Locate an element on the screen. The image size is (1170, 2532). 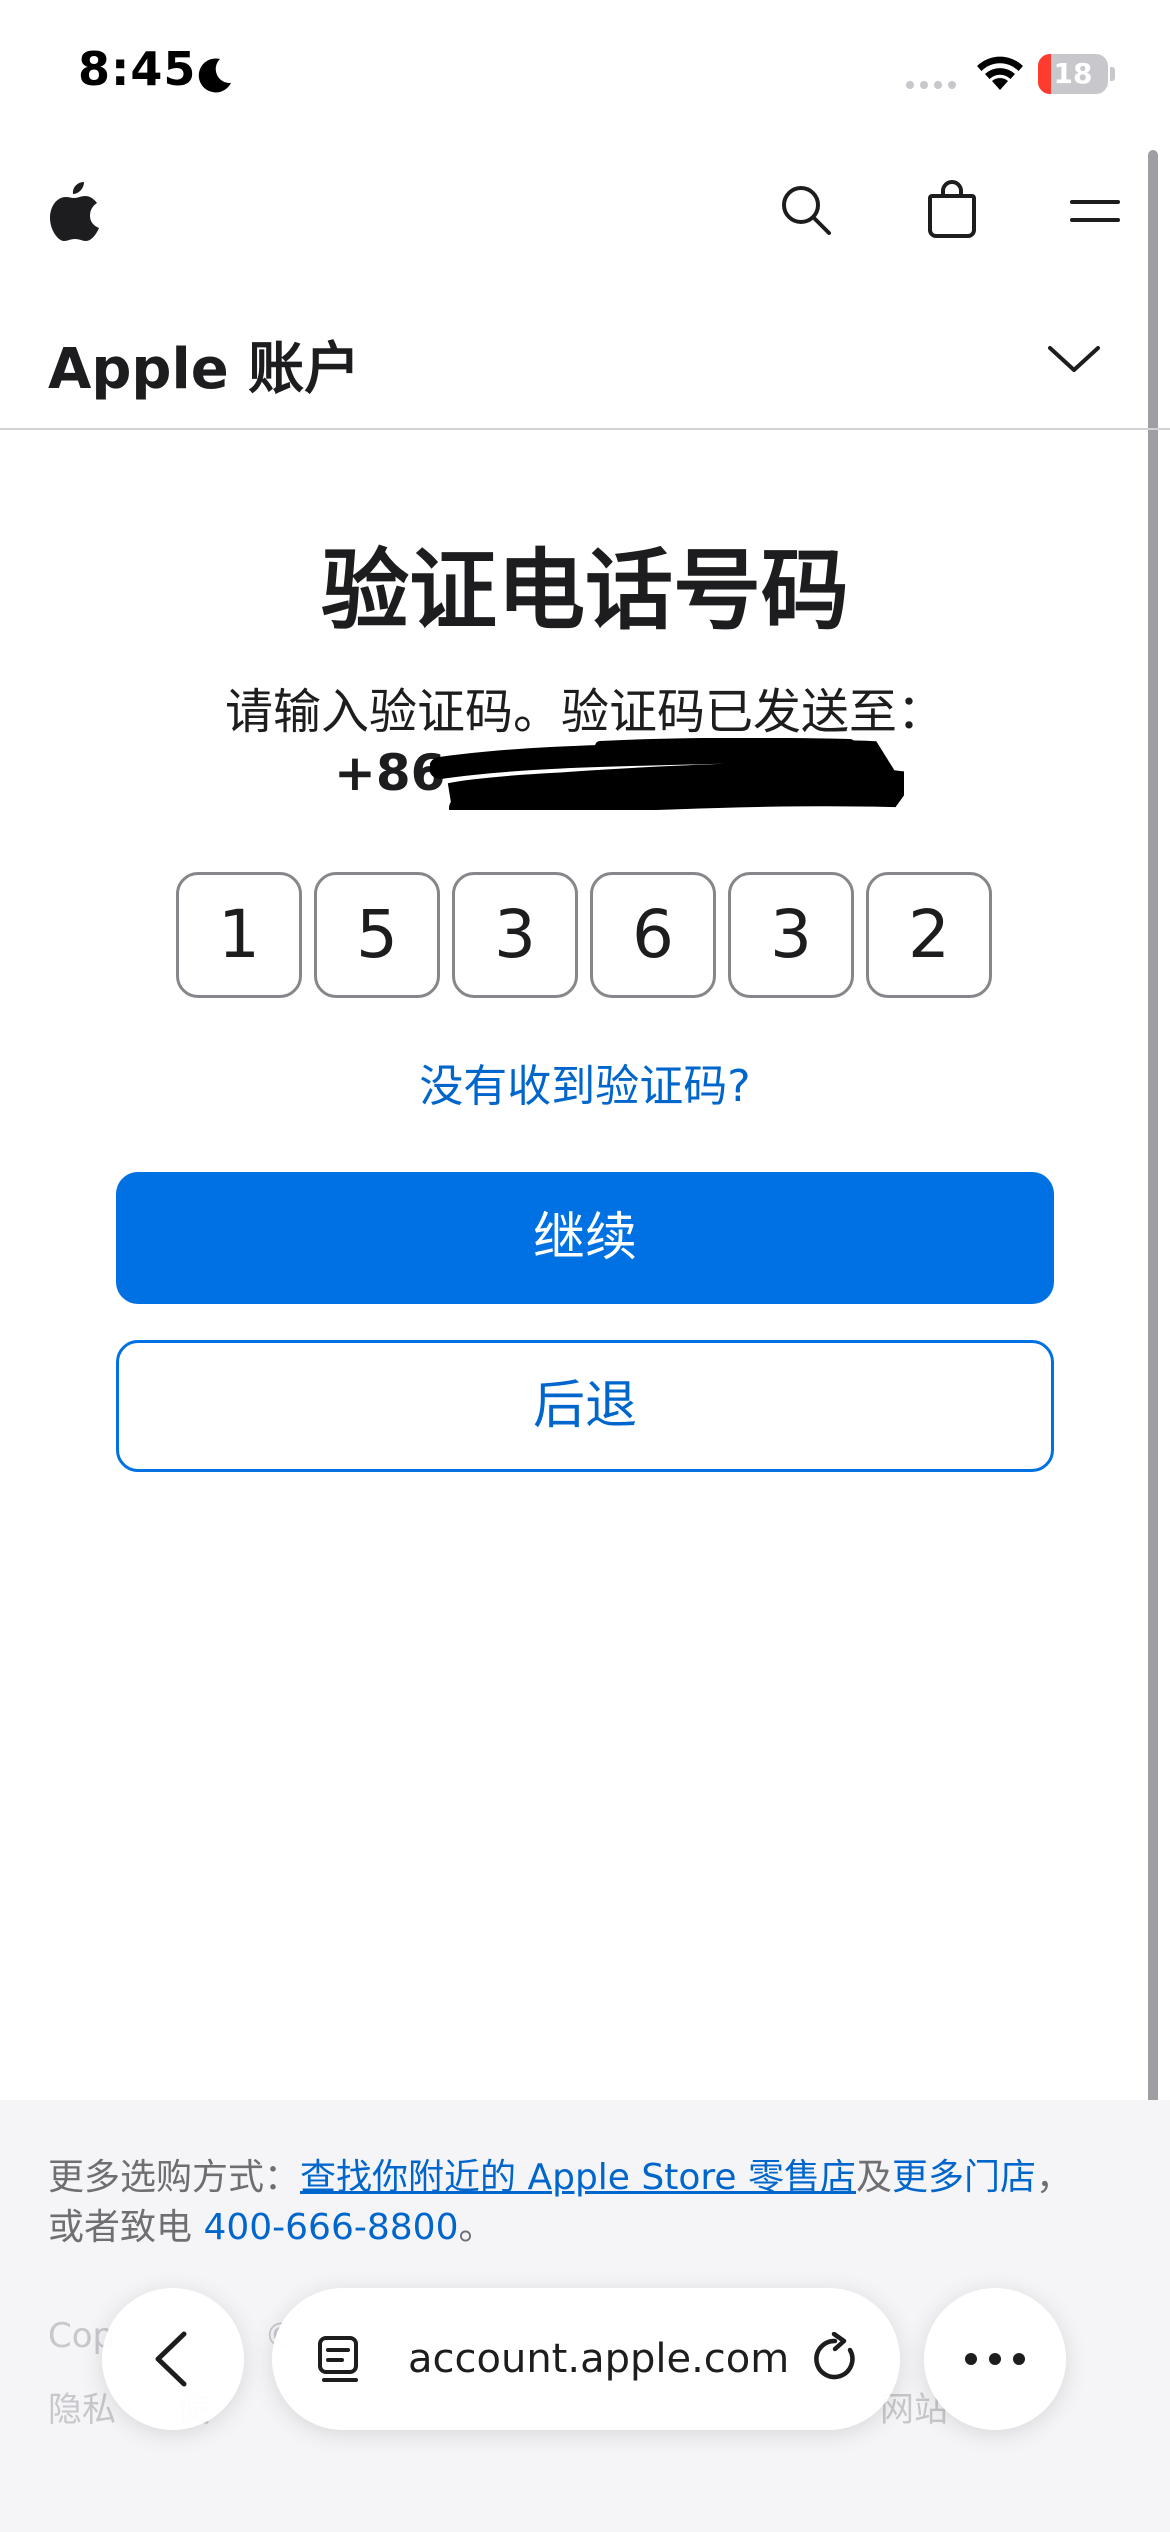
footer-call-line: 或者致电 400-666-8800。 is located at coordinates (271, 2224).